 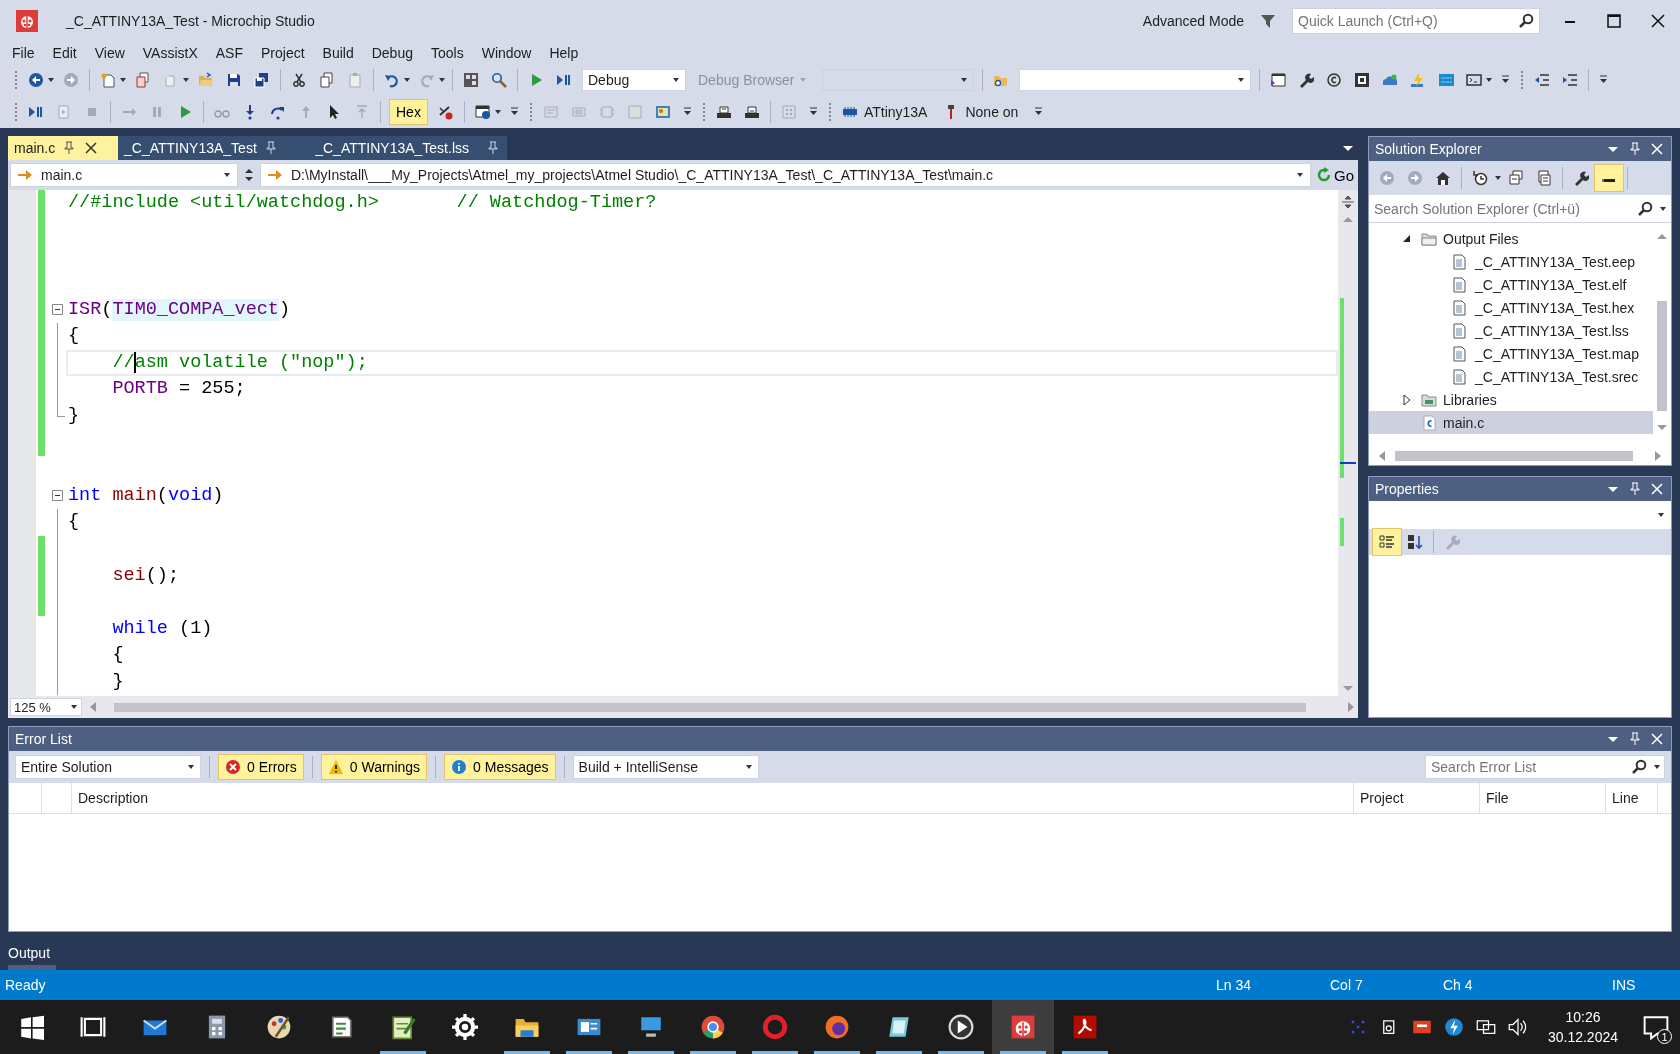 What do you see at coordinates (447, 53) in the screenshot?
I see `menu-item: Tools` at bounding box center [447, 53].